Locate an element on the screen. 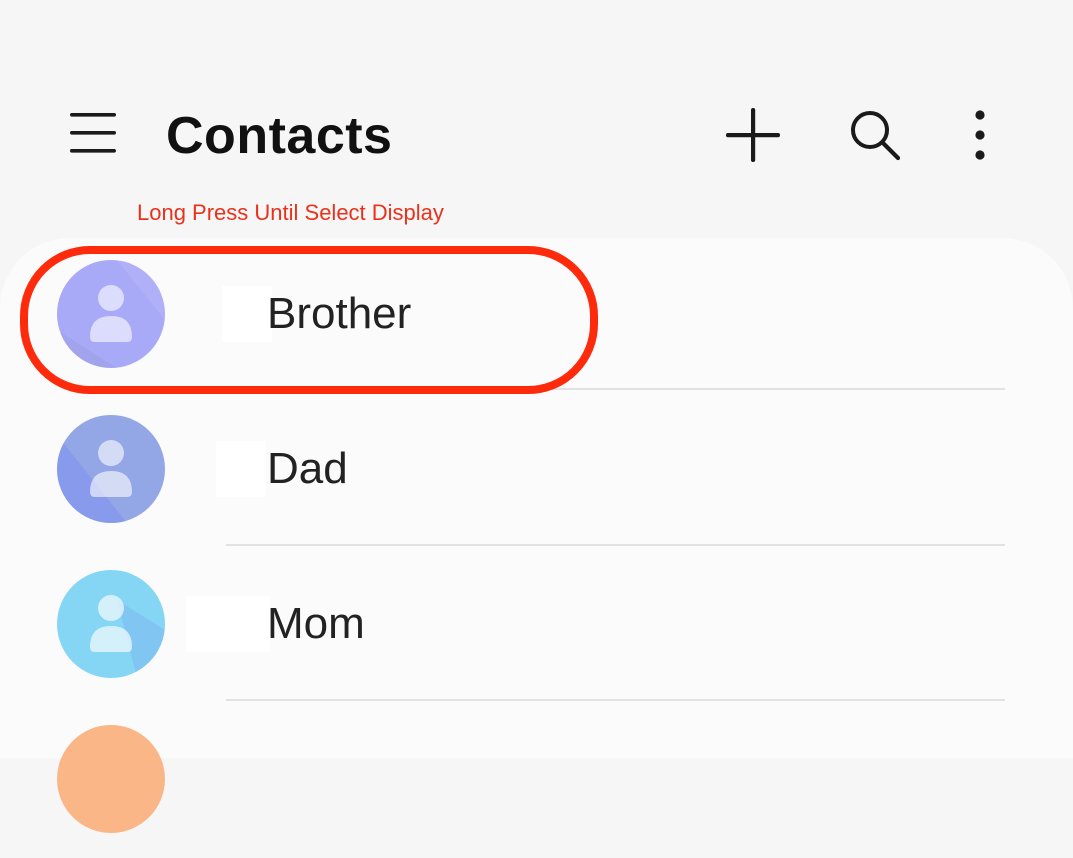 This screenshot has height=858, width=1073. menu-button is located at coordinates (93, 133).